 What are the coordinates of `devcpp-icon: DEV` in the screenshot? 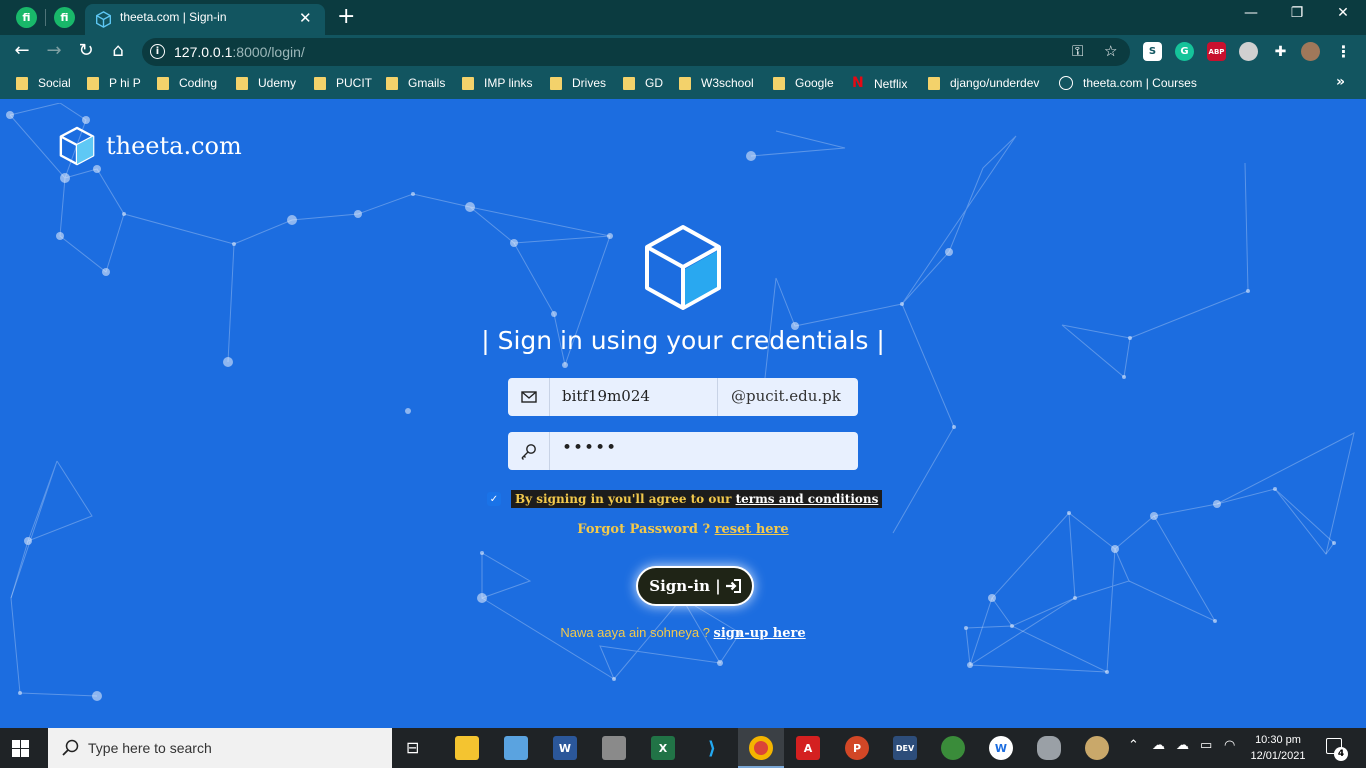 It's located at (905, 748).